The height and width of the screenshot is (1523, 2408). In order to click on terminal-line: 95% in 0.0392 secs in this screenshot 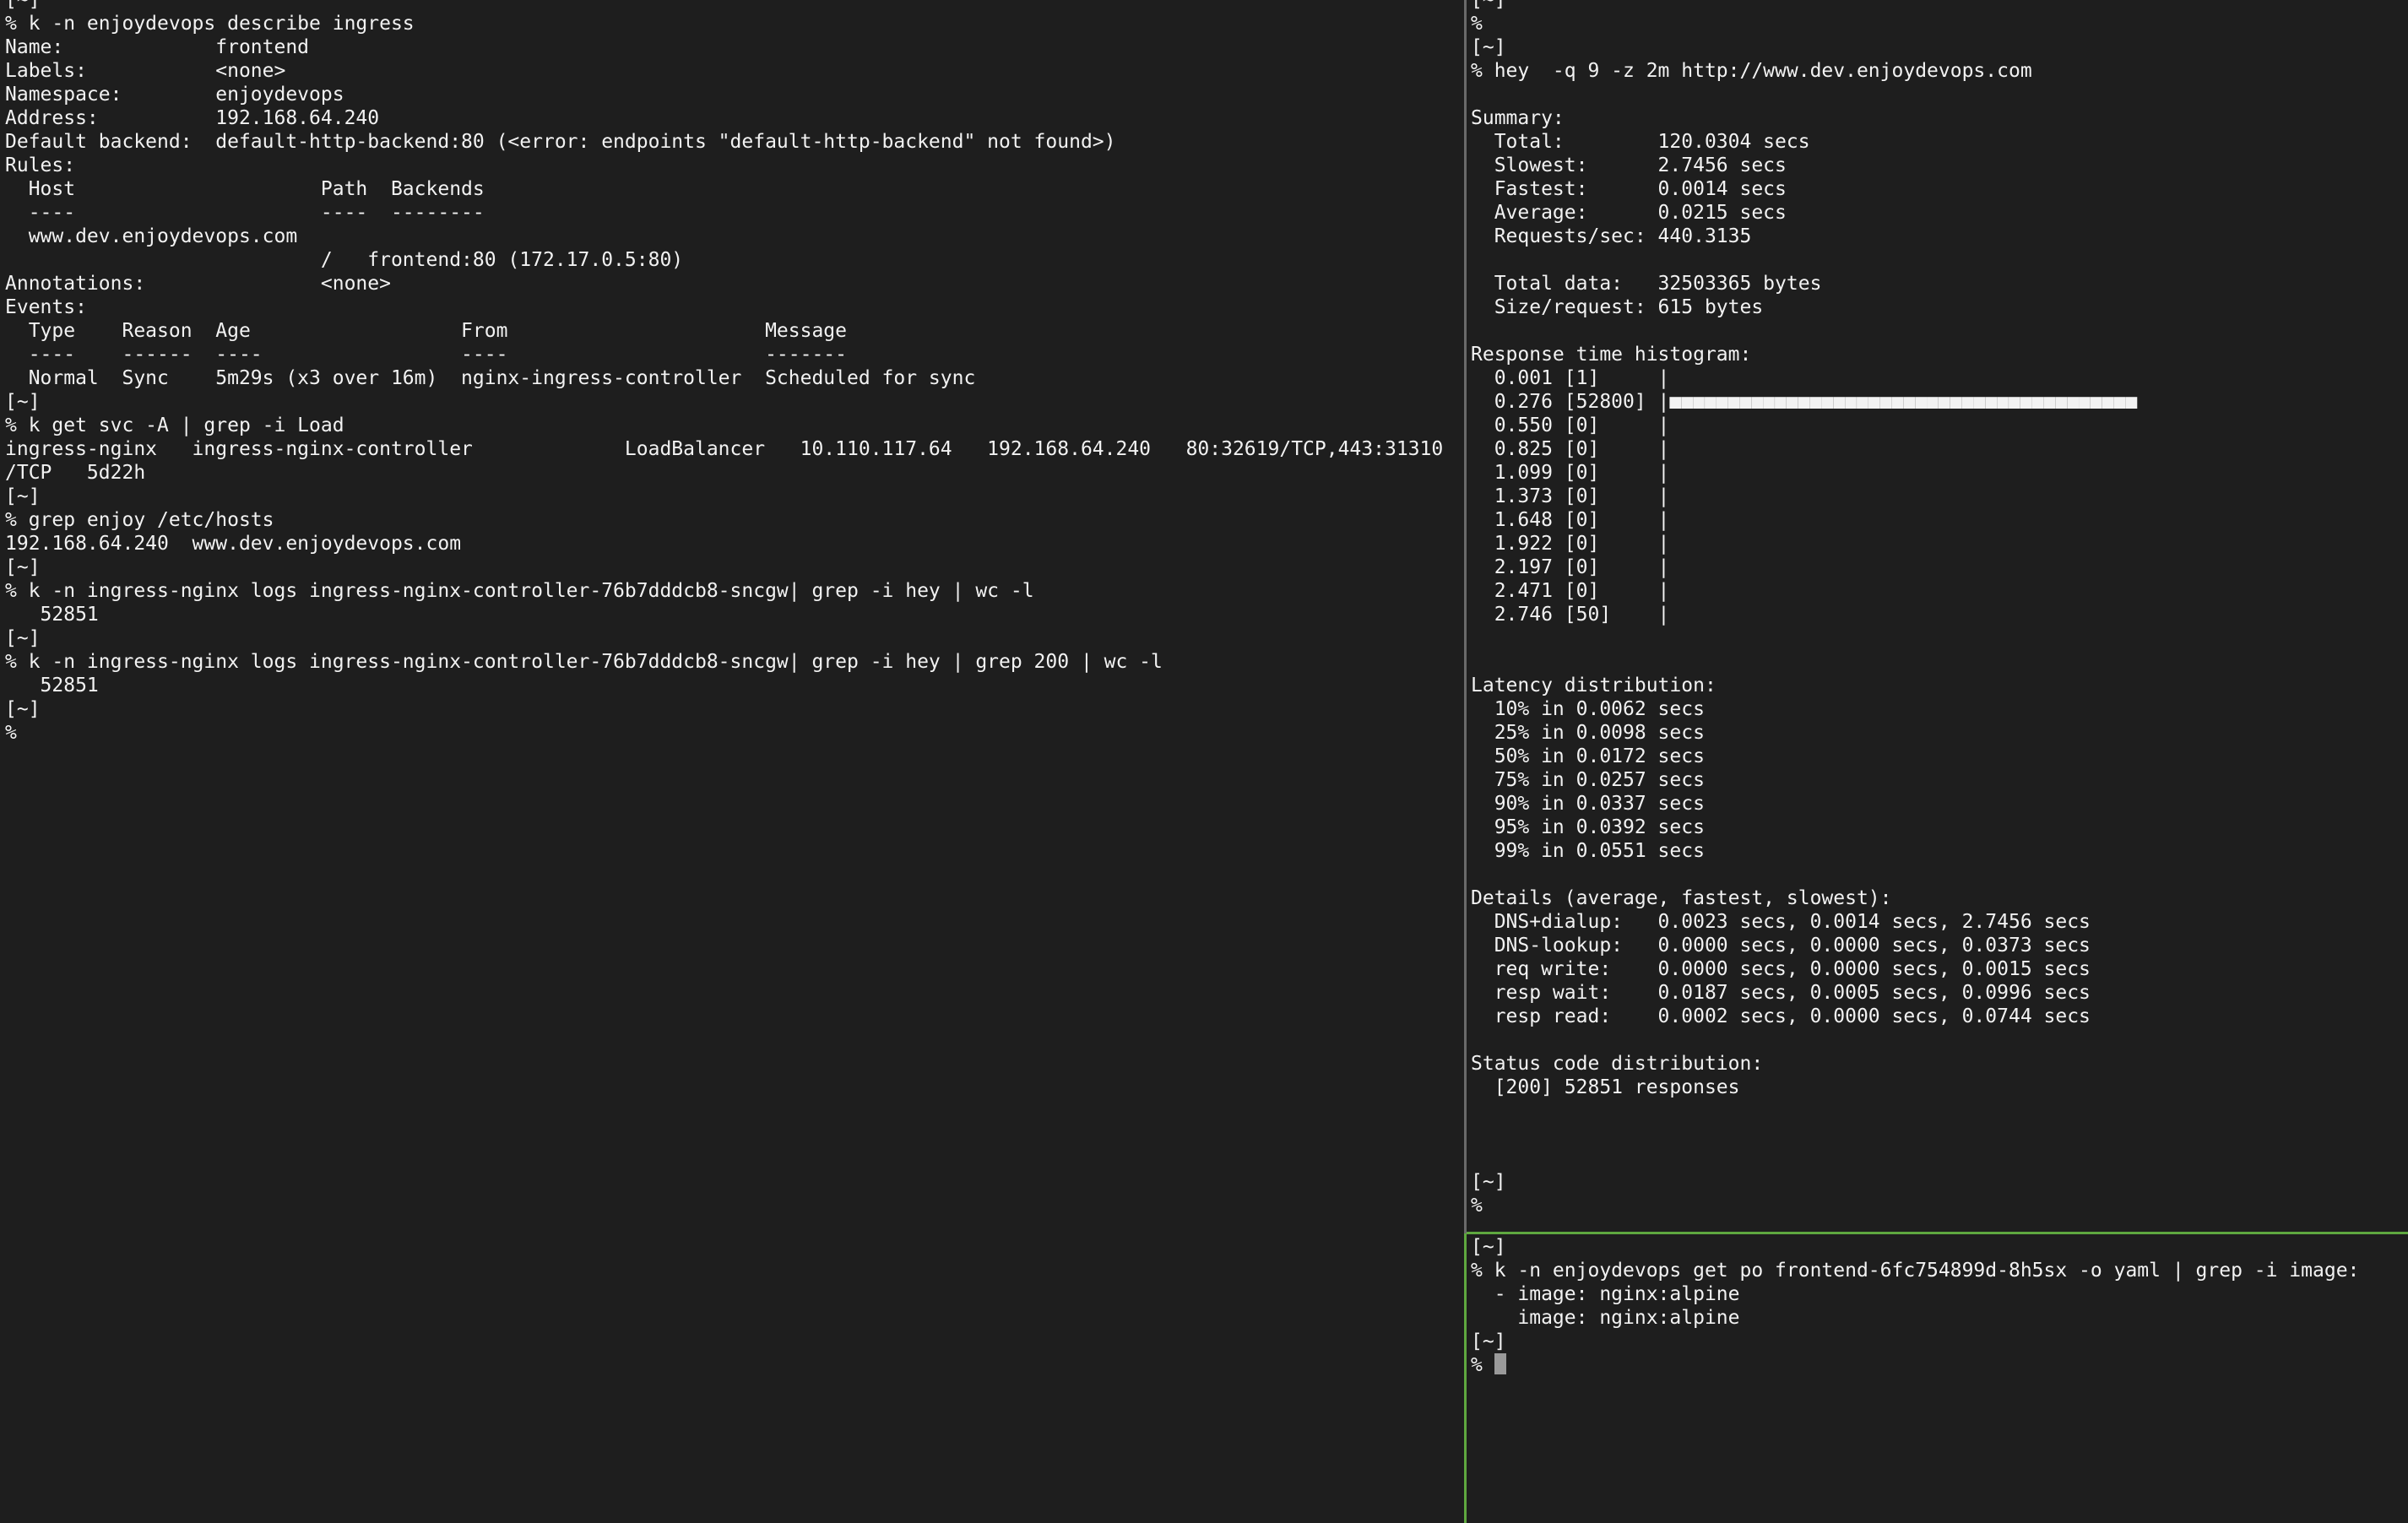, I will do `click(1588, 827)`.